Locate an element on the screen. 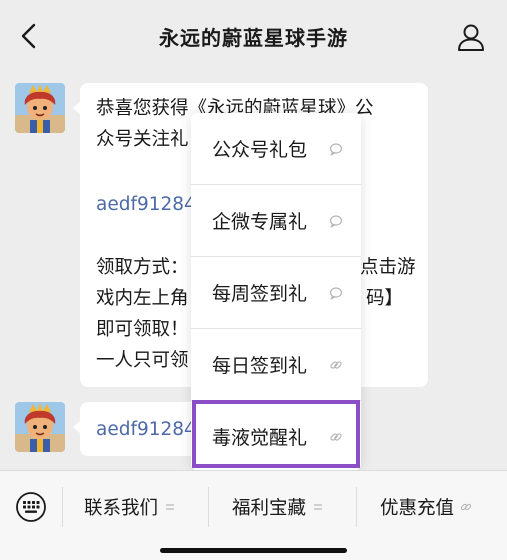  message-bubble: aedf91284 is located at coordinates (136, 429).